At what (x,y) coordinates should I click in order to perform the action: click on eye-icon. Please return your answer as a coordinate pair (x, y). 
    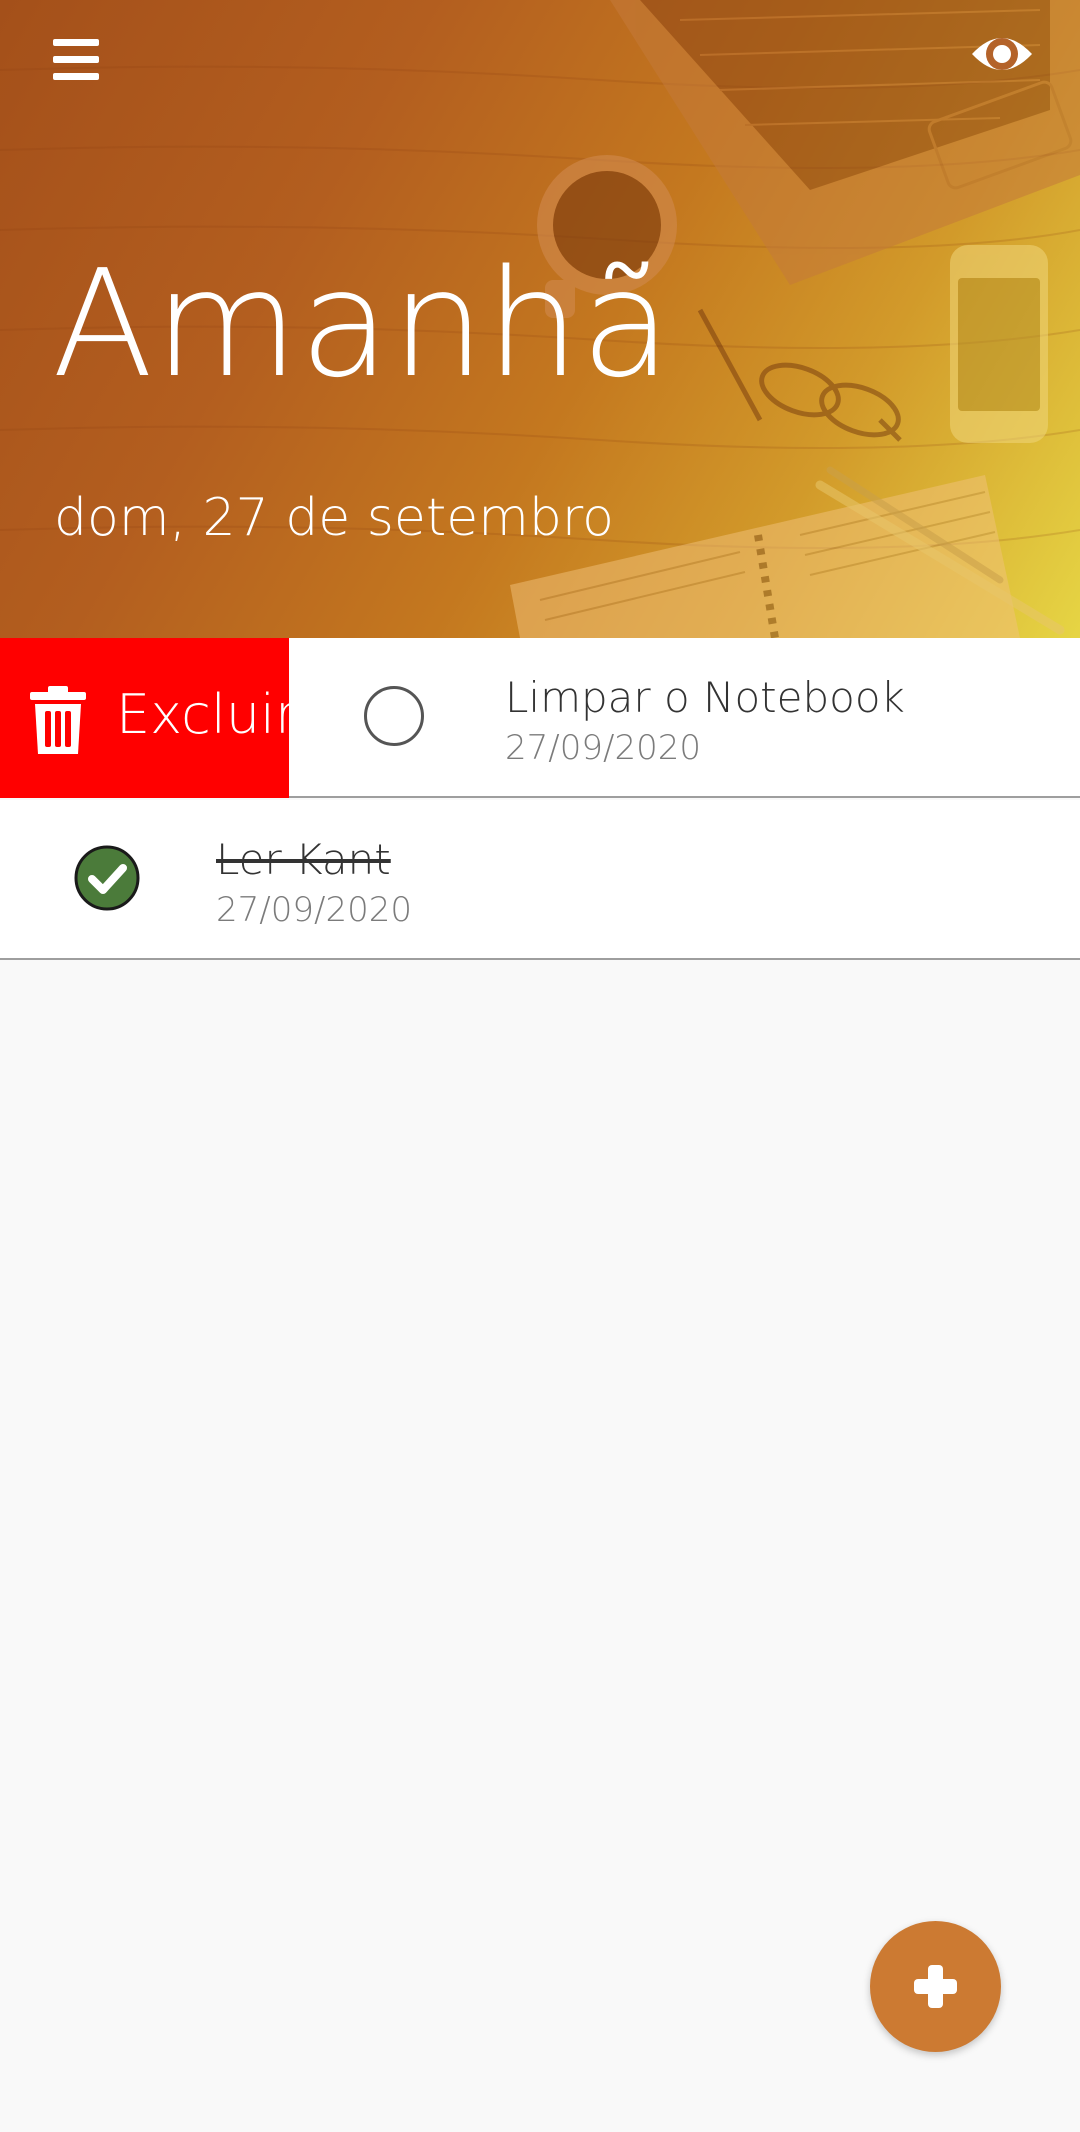
    Looking at the image, I should click on (1002, 54).